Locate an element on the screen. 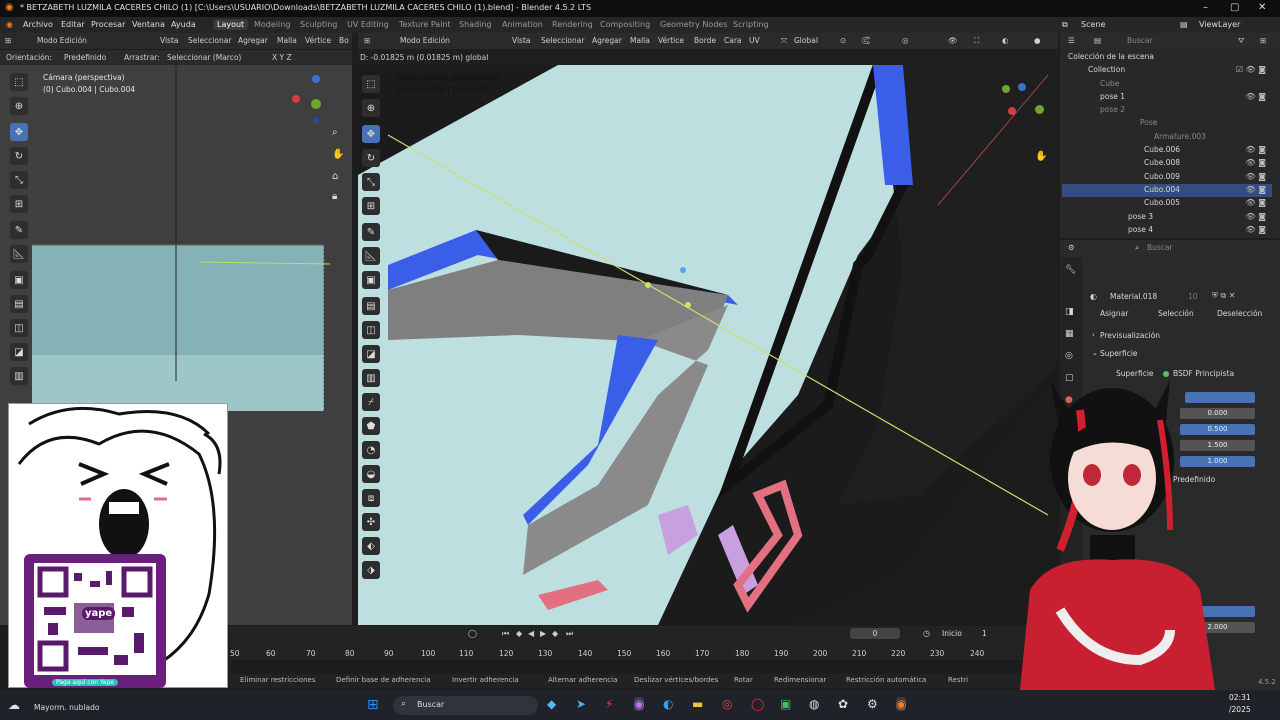  twitch-icon: ◉ is located at coordinates (639, 704).